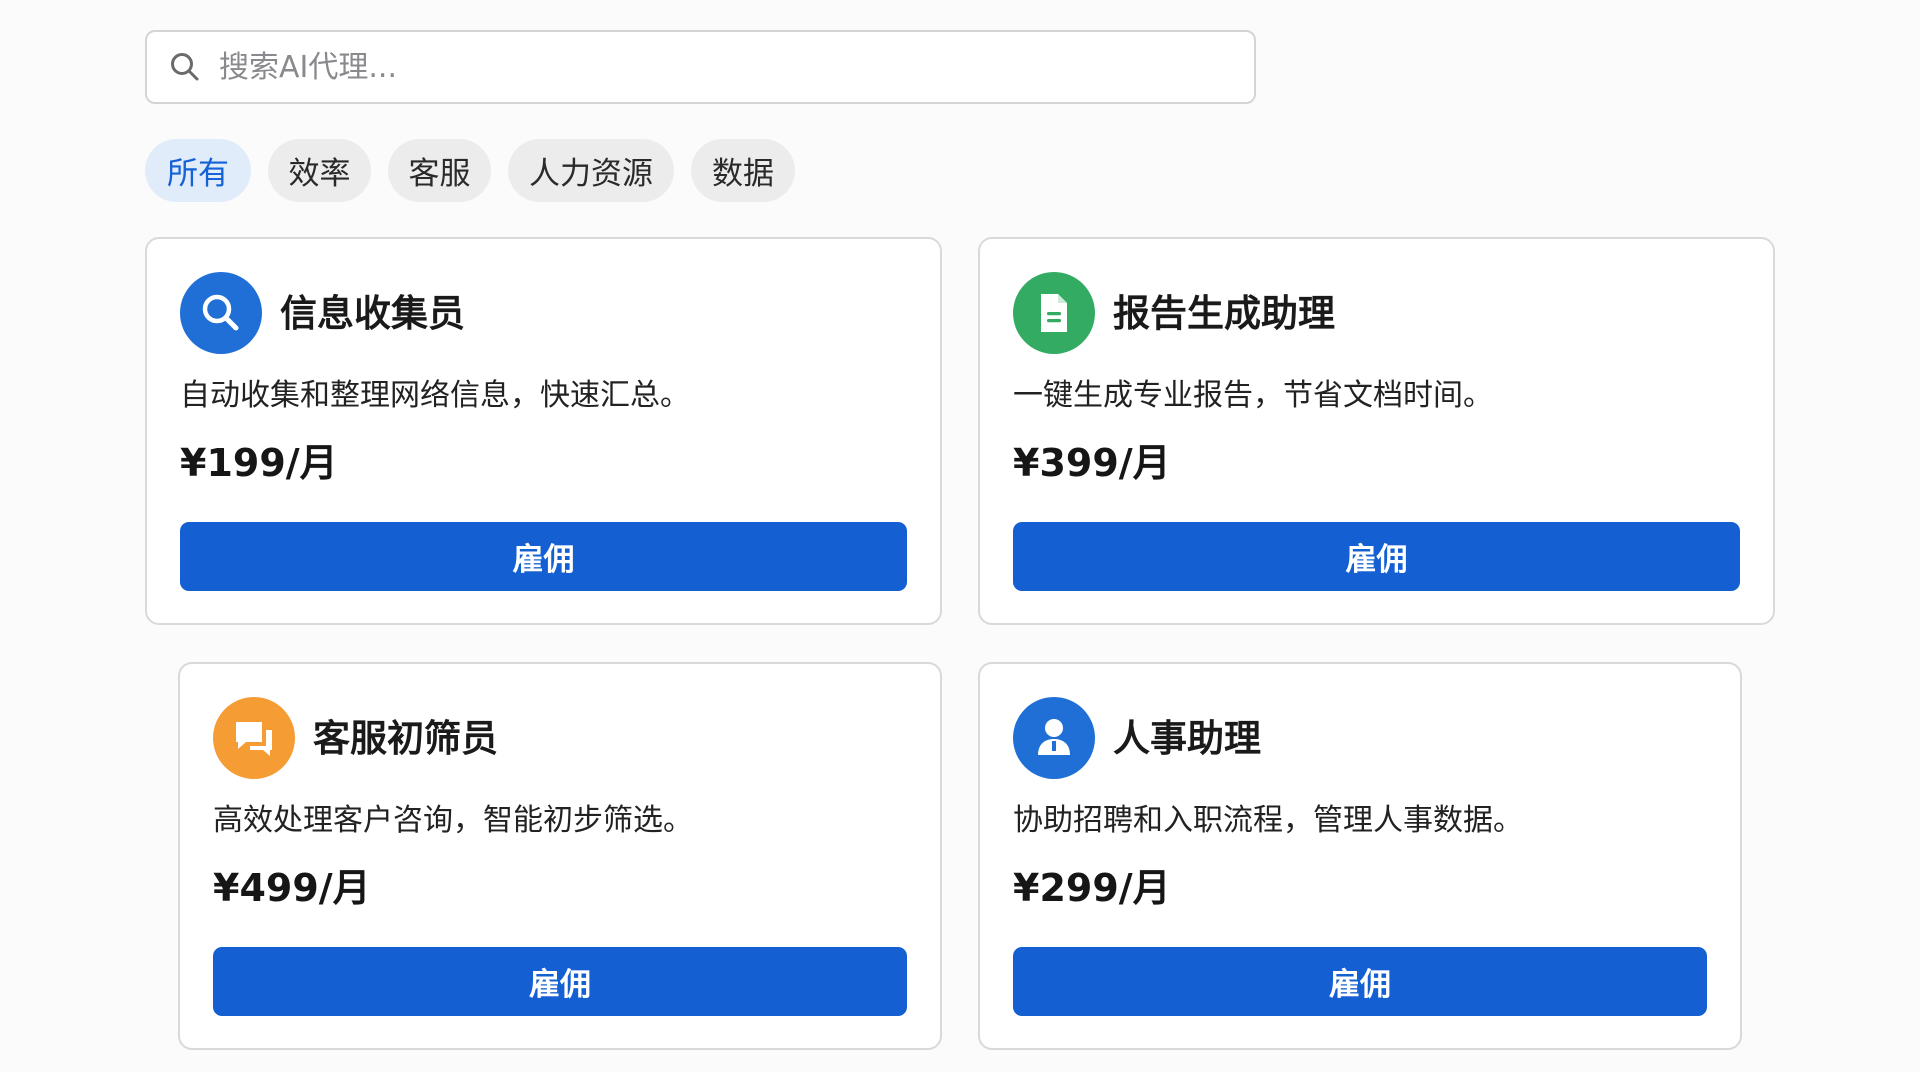 Image resolution: width=1920 pixels, height=1072 pixels. I want to click on agent-card: 客服初筛员 高效处理客户咨询，智能初步筛选。 ¥499/月 雇佣, so click(560, 856).